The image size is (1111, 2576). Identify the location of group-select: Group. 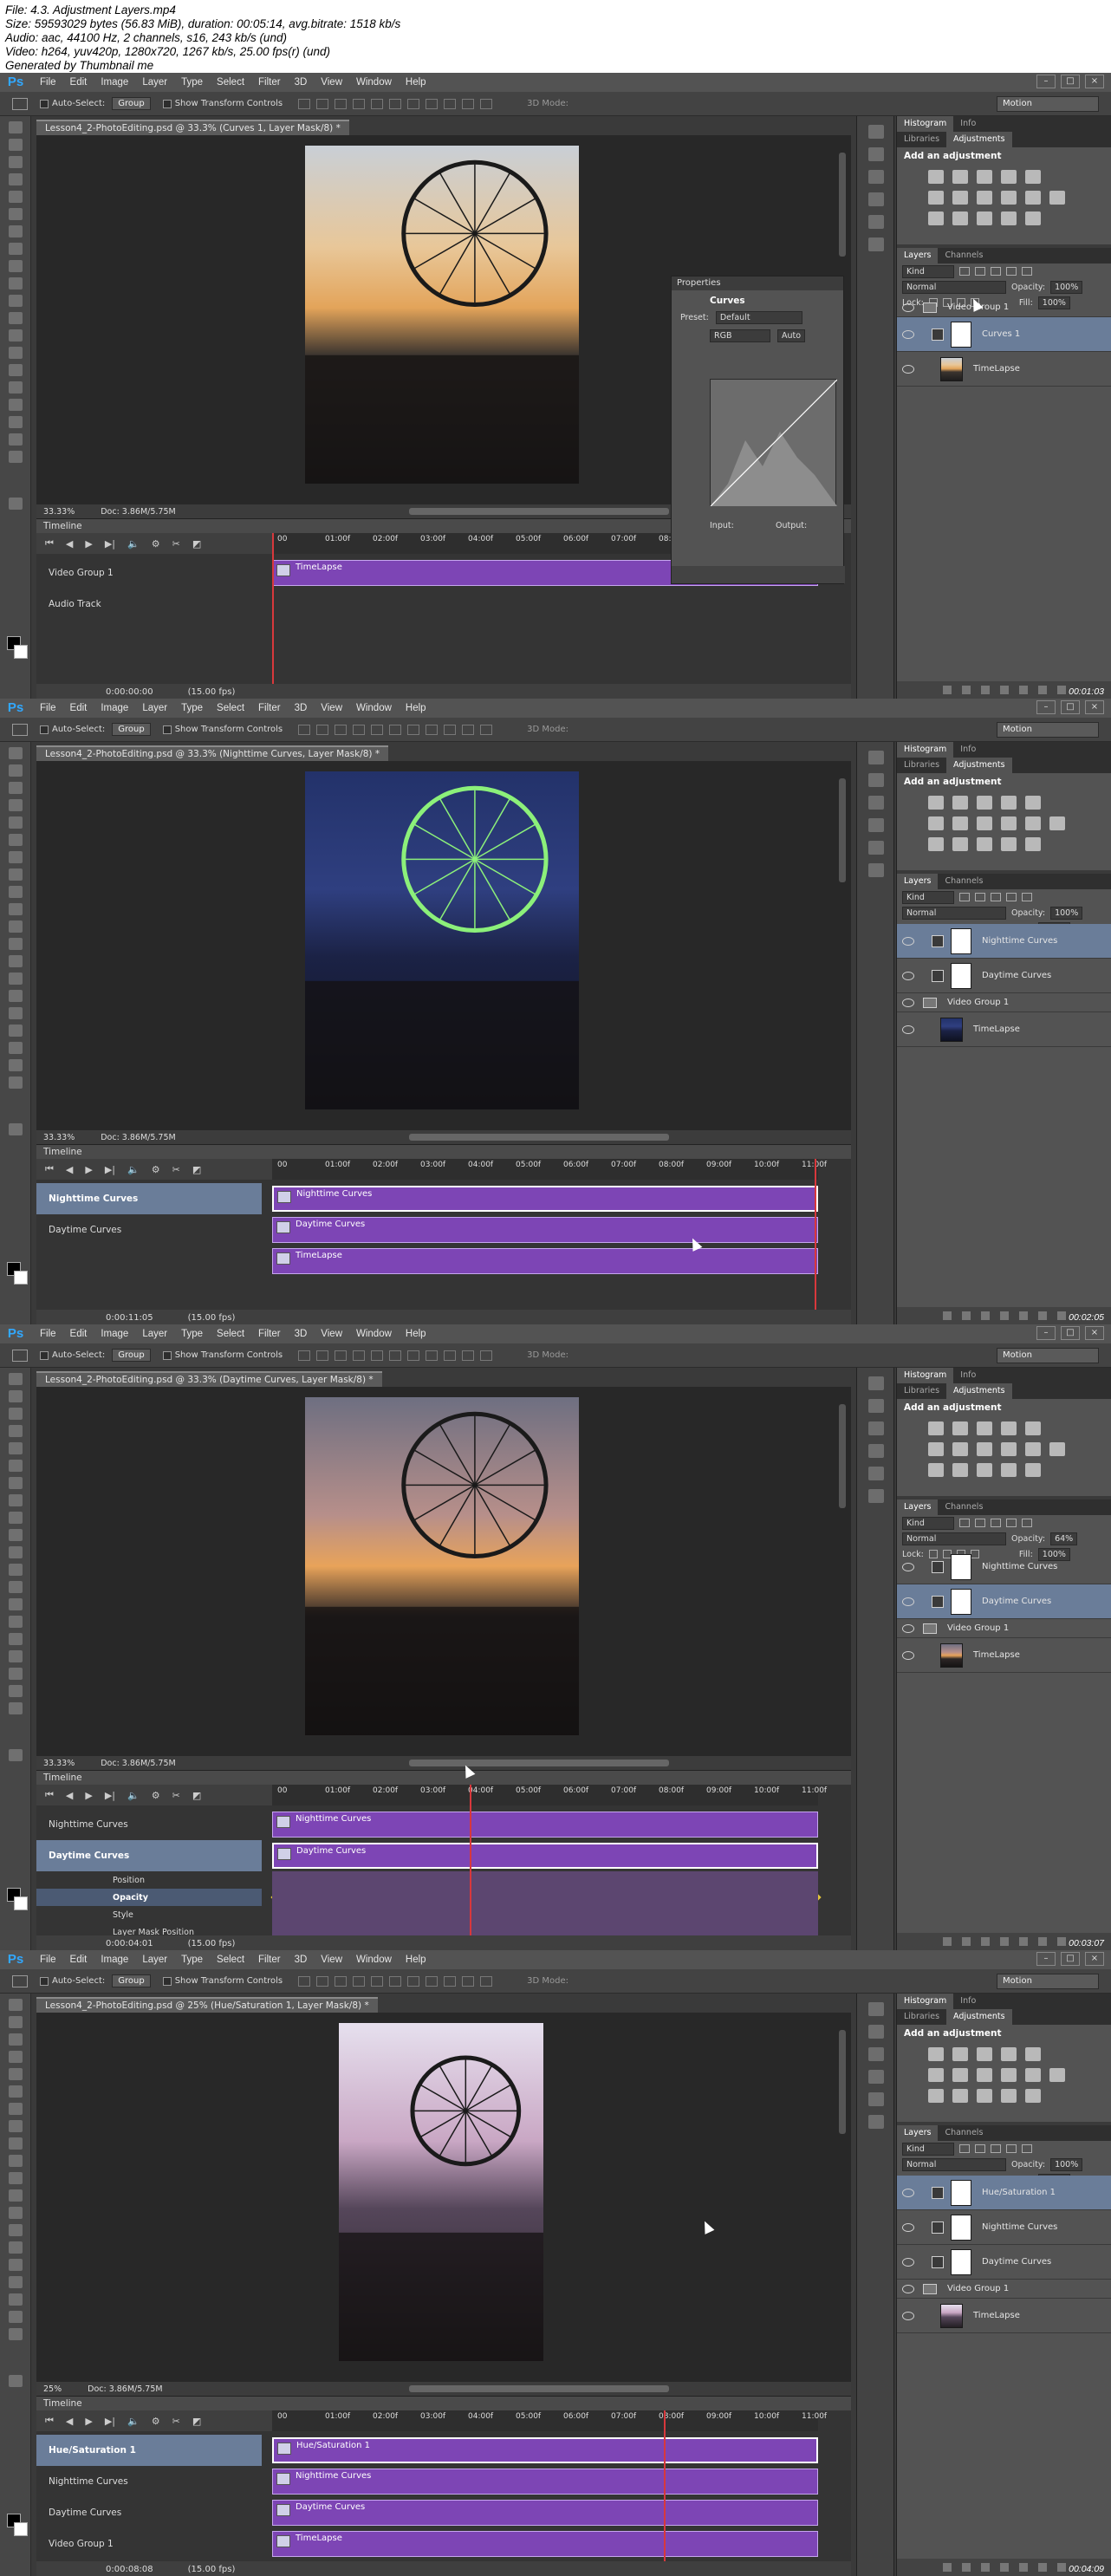
(132, 1980).